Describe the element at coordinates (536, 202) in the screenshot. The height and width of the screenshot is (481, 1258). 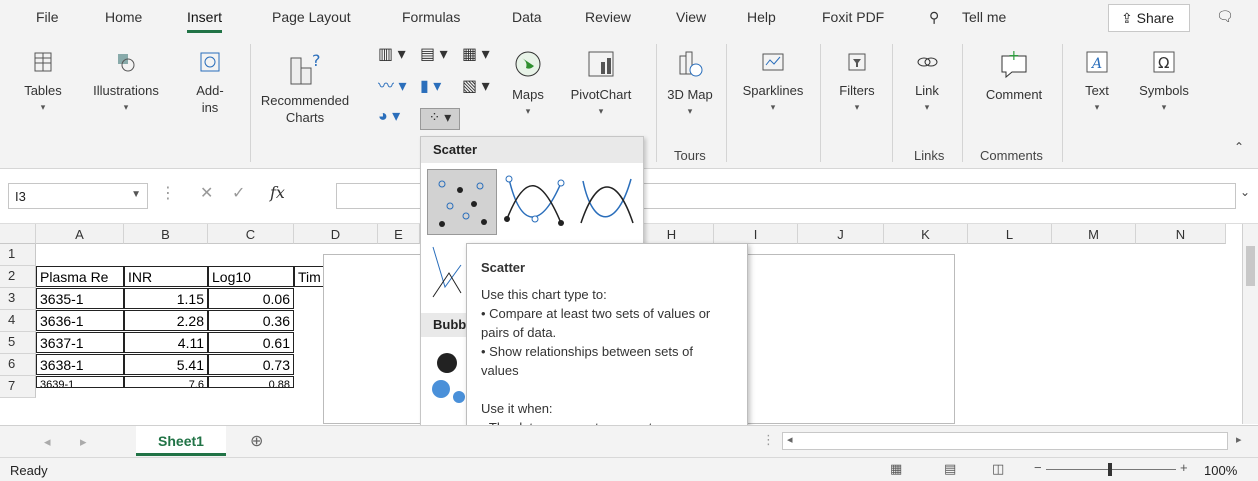
I see `scatter-smooth-markers-thumbnail` at that location.